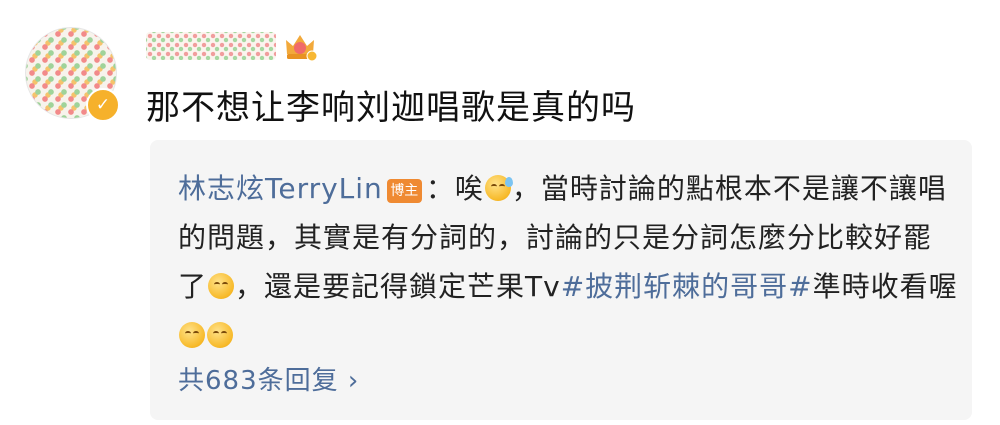 This screenshot has width=1000, height=425. I want to click on username-redacted, so click(211, 46).